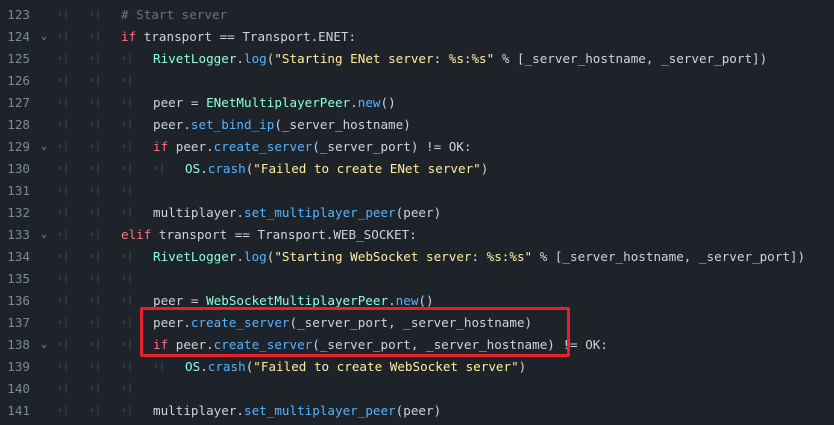  Describe the element at coordinates (15, 213) in the screenshot. I see `line-number: 132` at that location.